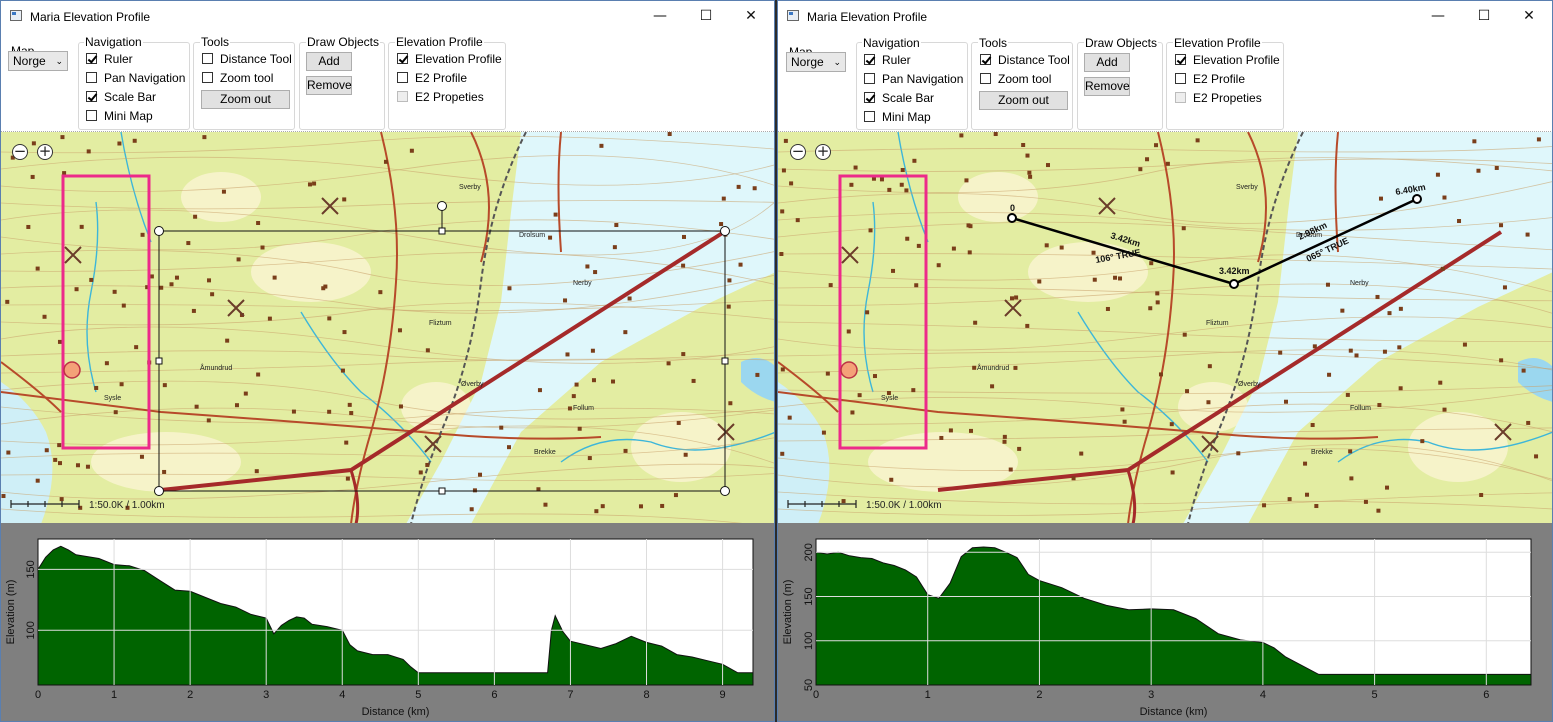 The image size is (1553, 722). What do you see at coordinates (59, 61) in the screenshot?
I see `chevron-down-icon: ⌄` at bounding box center [59, 61].